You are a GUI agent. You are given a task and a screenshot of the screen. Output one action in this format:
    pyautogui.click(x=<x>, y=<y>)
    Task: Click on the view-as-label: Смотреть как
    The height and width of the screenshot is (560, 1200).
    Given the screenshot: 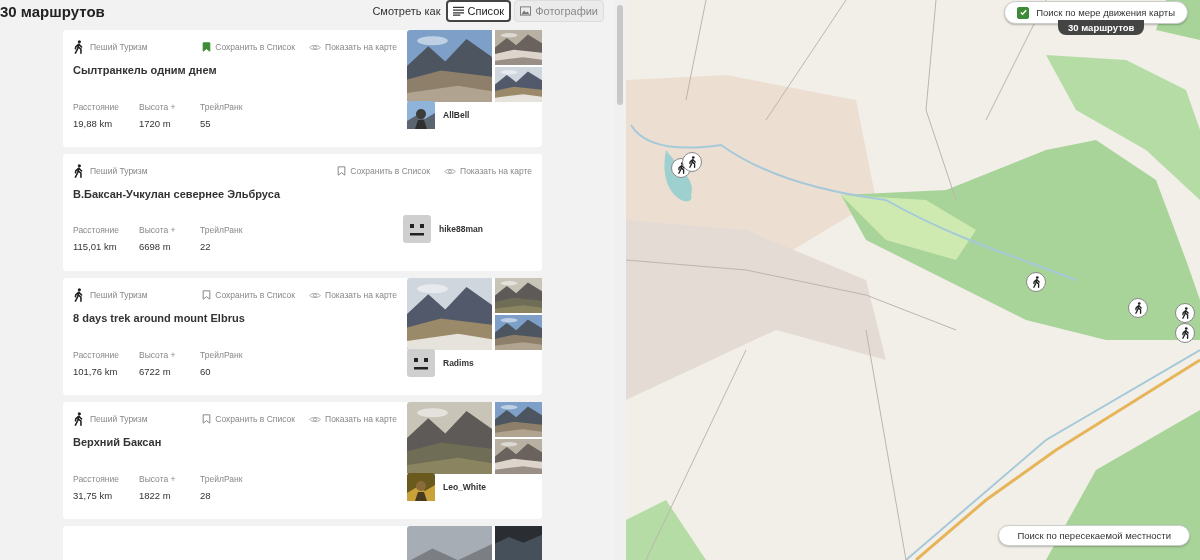 What is the action you would take?
    pyautogui.click(x=406, y=11)
    